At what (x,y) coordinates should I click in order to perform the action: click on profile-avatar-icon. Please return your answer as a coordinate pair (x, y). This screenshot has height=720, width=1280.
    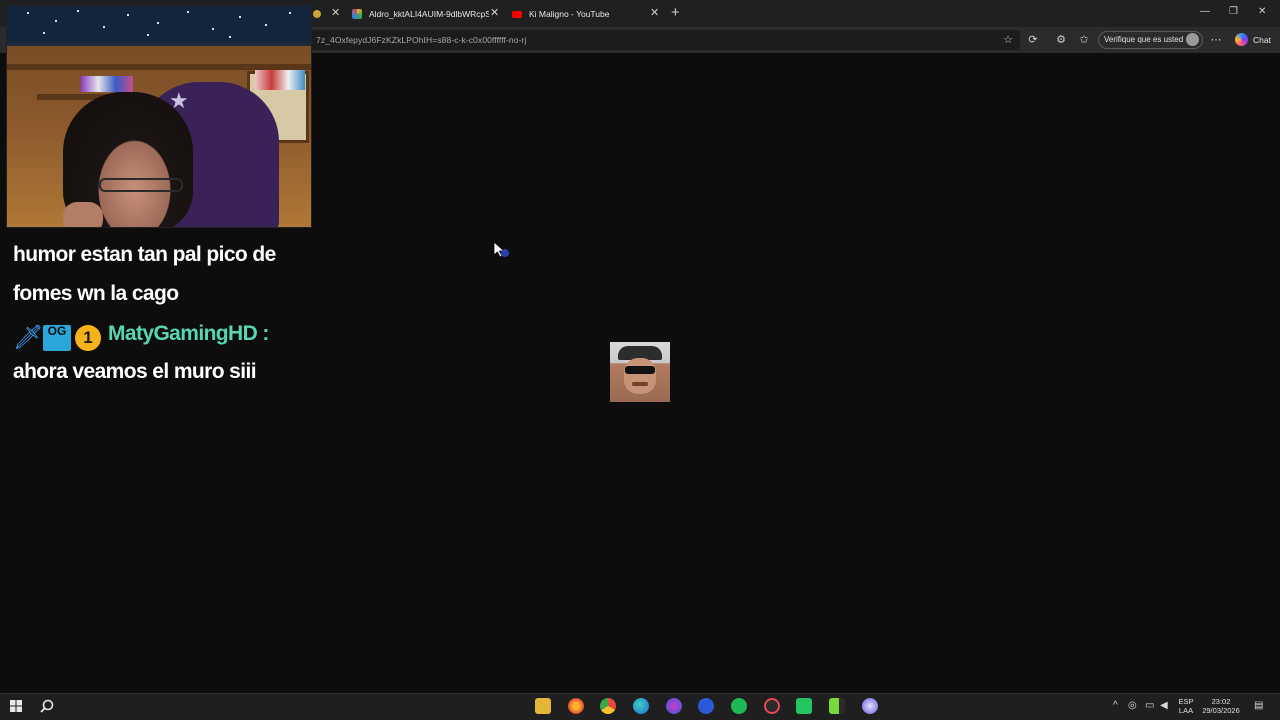
    Looking at the image, I should click on (1192, 39).